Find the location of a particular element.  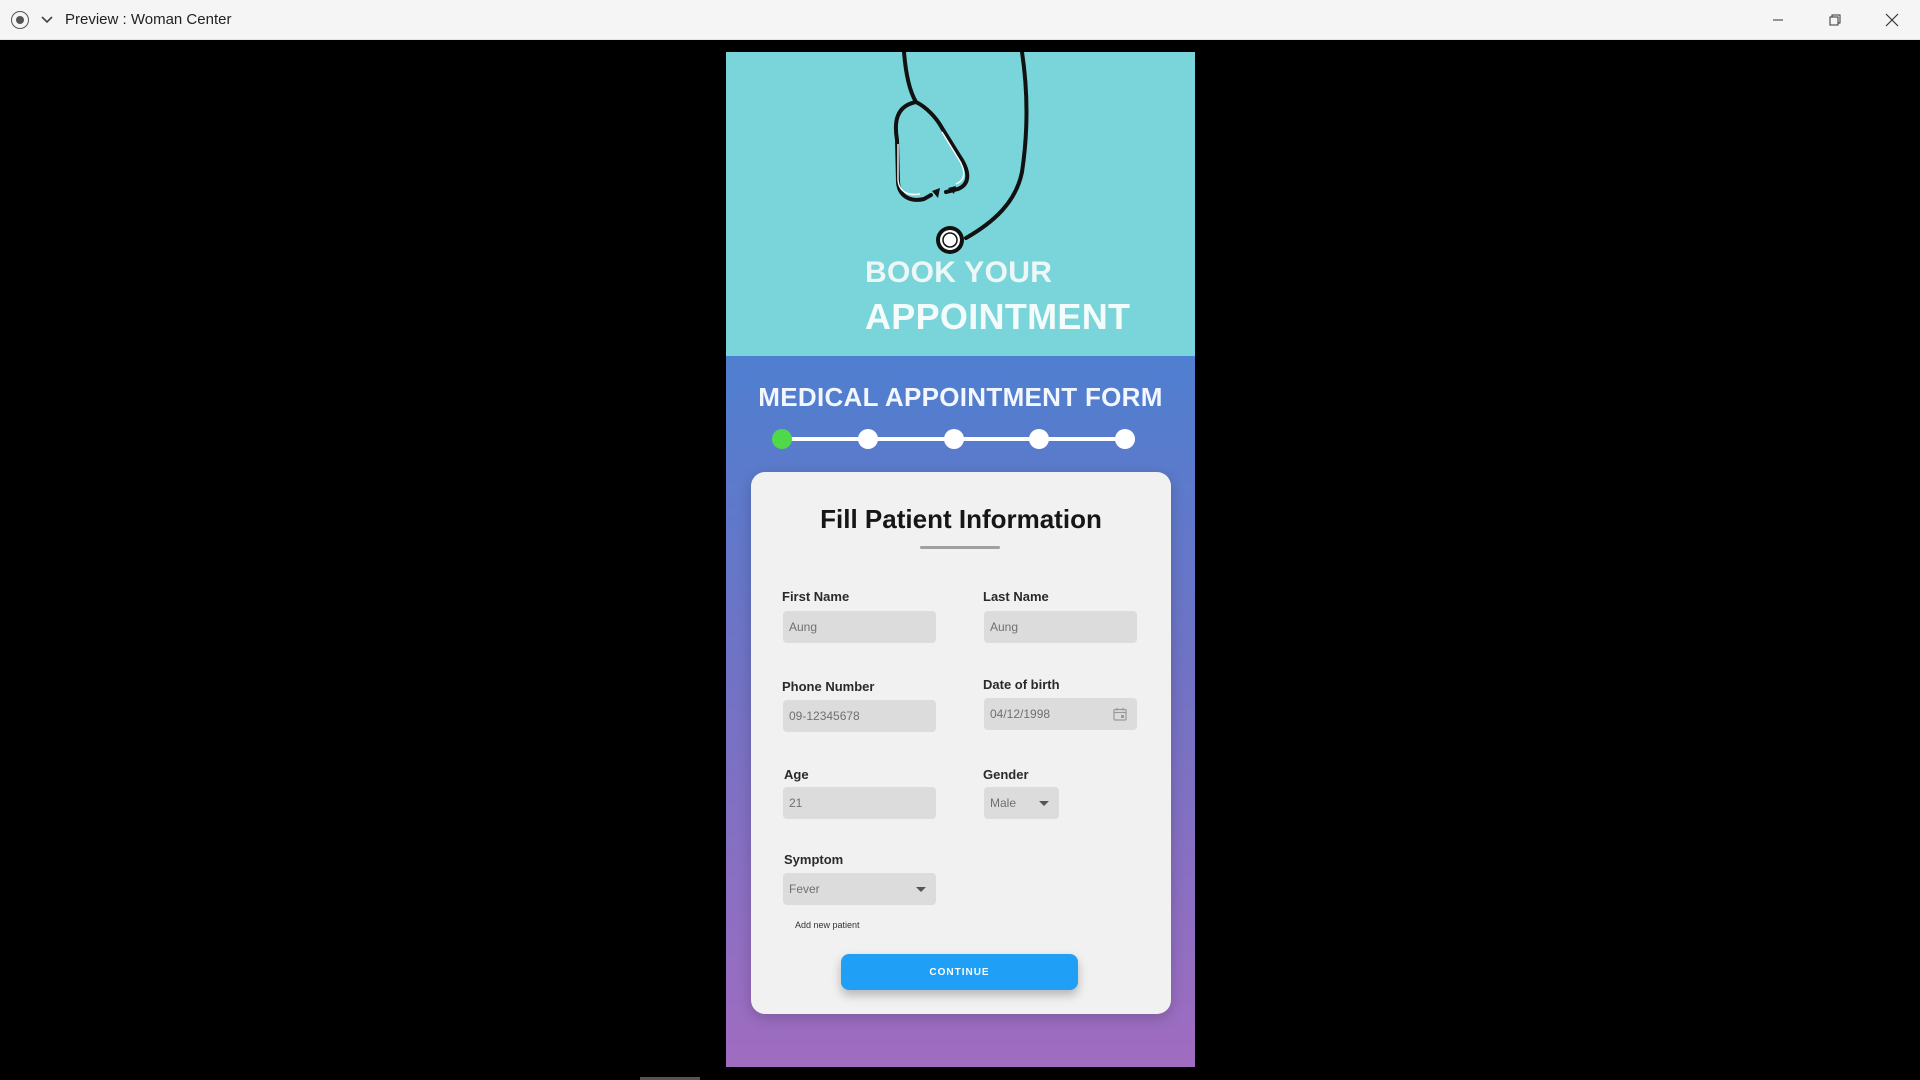

hero-heading-line1: BOOK YOUR is located at coordinates (959, 272).